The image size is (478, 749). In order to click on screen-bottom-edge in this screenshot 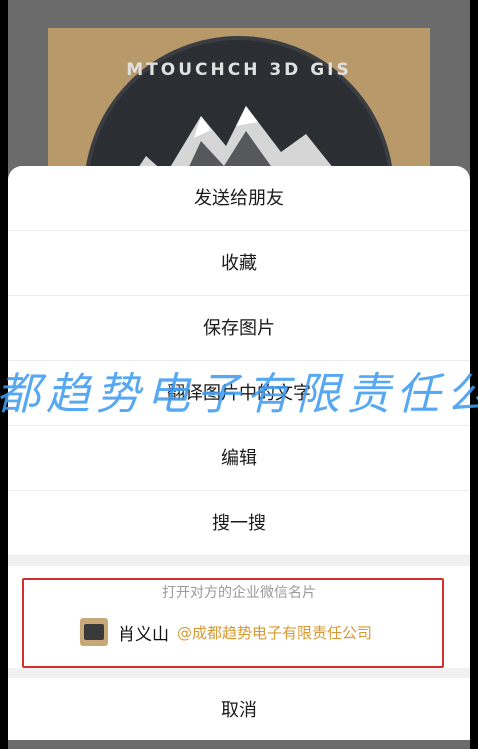, I will do `click(239, 744)`.